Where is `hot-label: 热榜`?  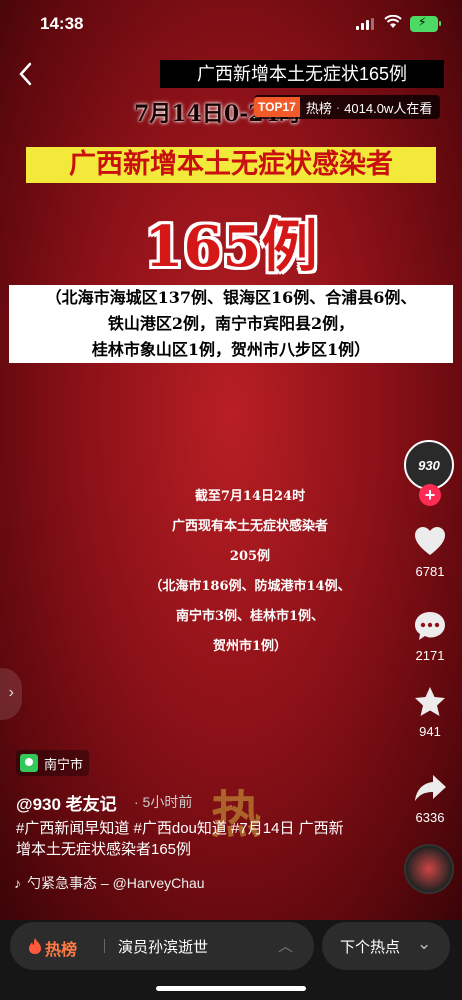
hot-label: 热榜 is located at coordinates (318, 108).